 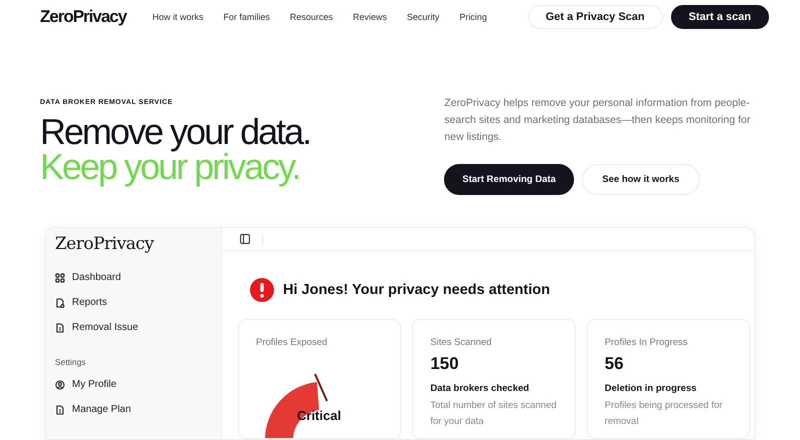 I want to click on stat-value: 56, so click(x=614, y=364).